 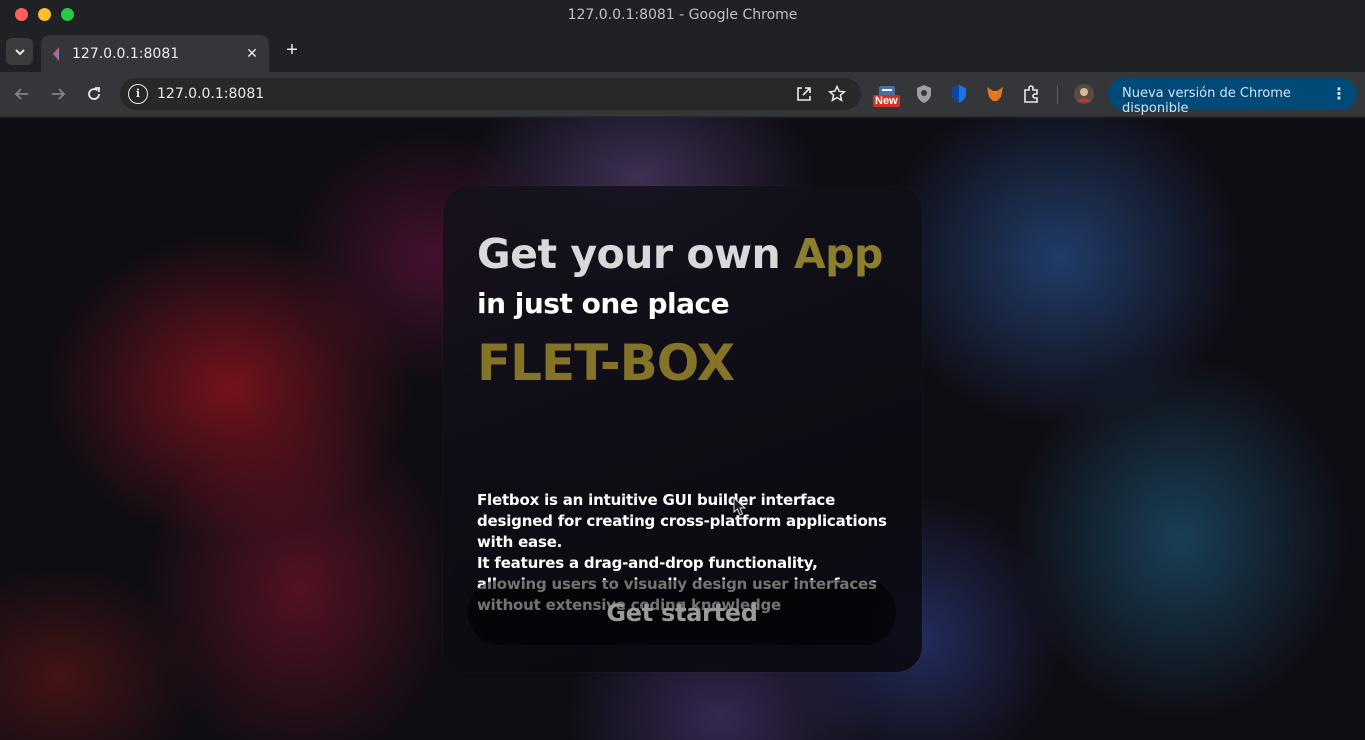 I want to click on arrow-left-icon, so click(x=21, y=94).